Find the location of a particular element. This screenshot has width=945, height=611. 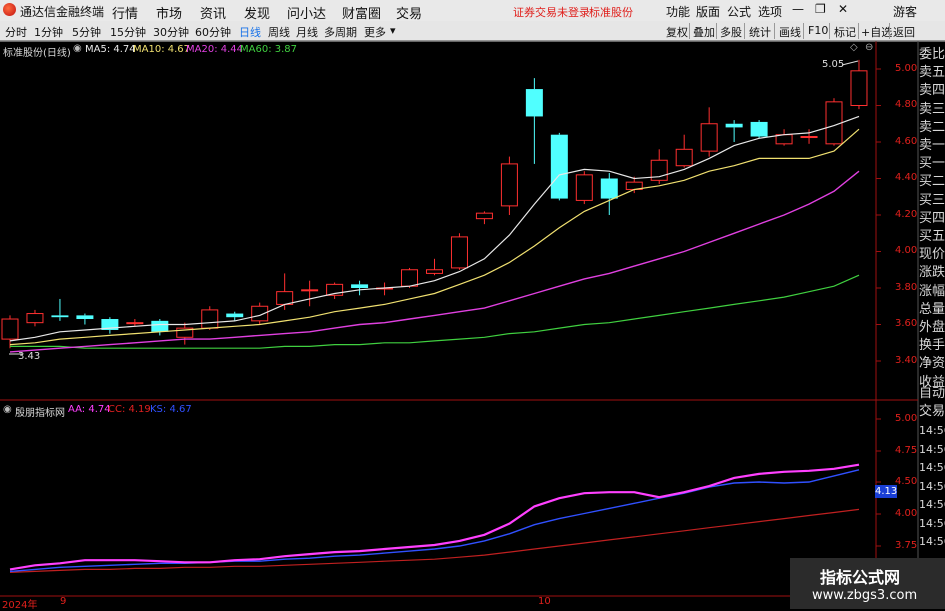

y-tick: 3.60 is located at coordinates (906, 323).